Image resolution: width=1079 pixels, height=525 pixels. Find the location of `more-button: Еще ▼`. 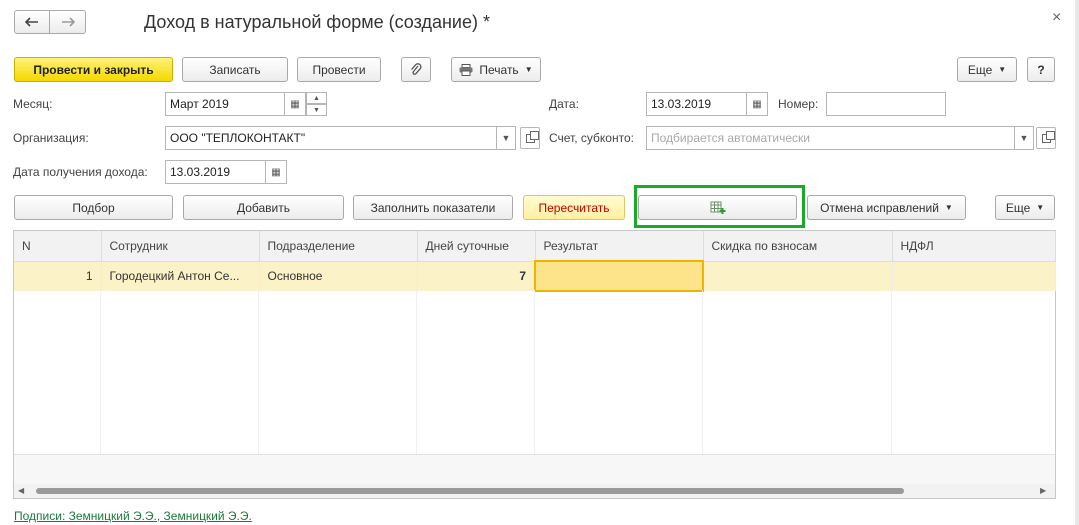

more-button: Еще ▼ is located at coordinates (987, 69).